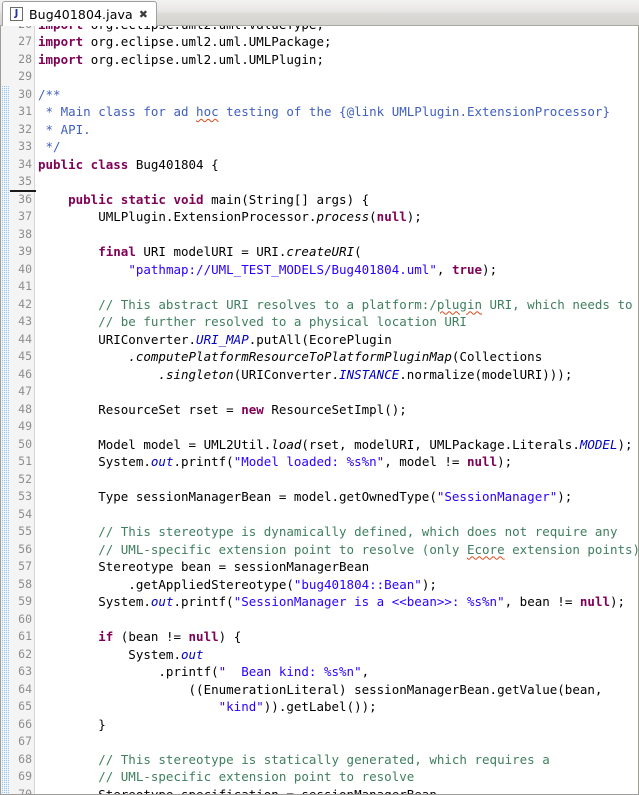  Describe the element at coordinates (319, 567) in the screenshot. I see `code-line: 57 Stereotype bean = sessionManagerBean` at that location.